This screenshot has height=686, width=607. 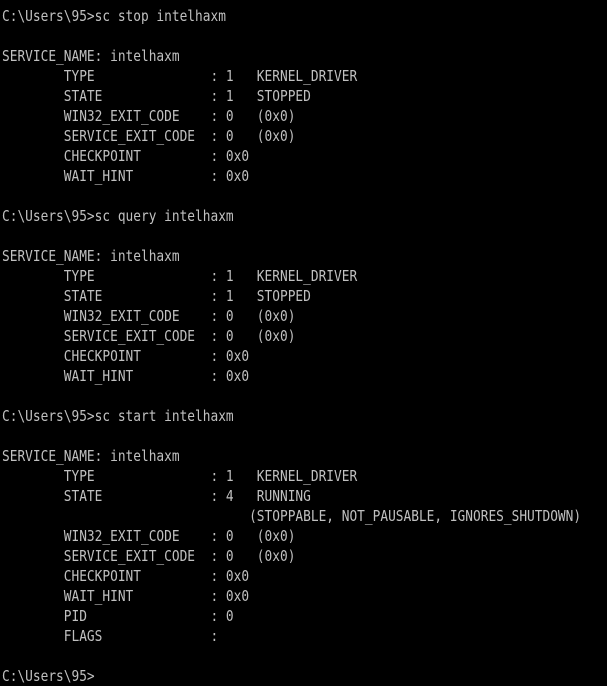 I want to click on console-line: C:\Users\95>sc stop intelhaxm, so click(x=114, y=16).